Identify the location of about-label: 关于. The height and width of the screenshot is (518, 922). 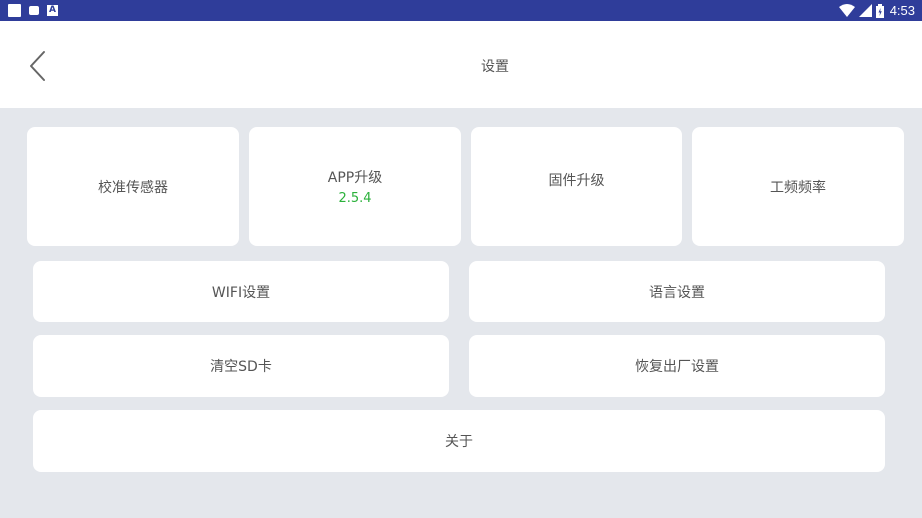
(459, 442).